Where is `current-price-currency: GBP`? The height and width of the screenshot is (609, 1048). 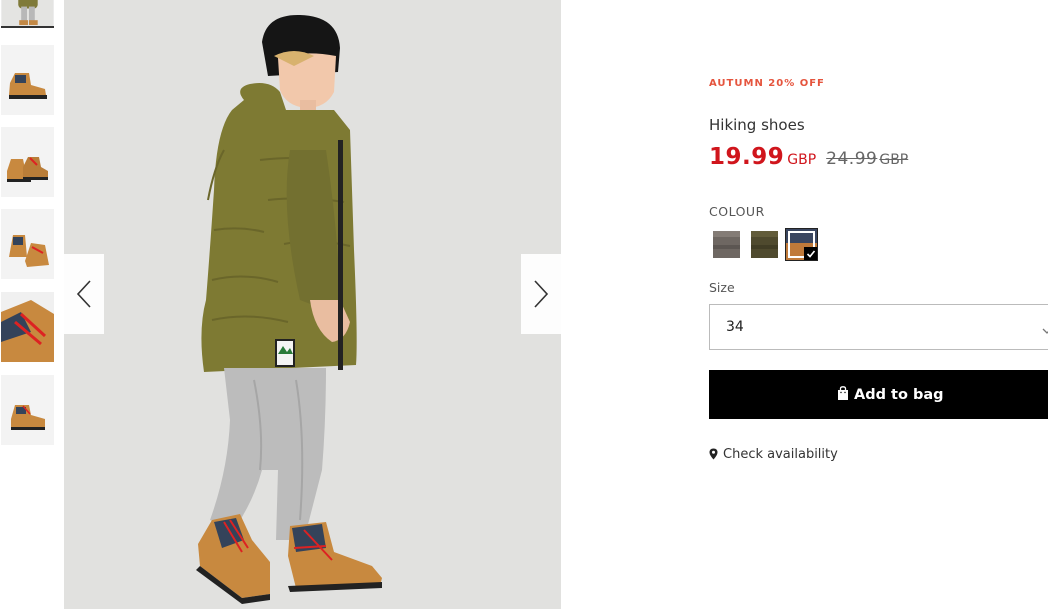
current-price-currency: GBP is located at coordinates (802, 160).